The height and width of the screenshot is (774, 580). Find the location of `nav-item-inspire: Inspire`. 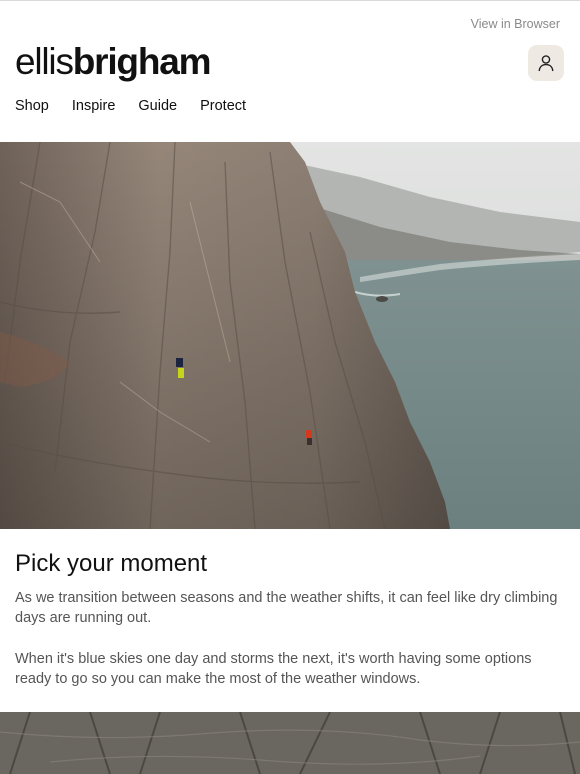

nav-item-inspire: Inspire is located at coordinates (94, 106).